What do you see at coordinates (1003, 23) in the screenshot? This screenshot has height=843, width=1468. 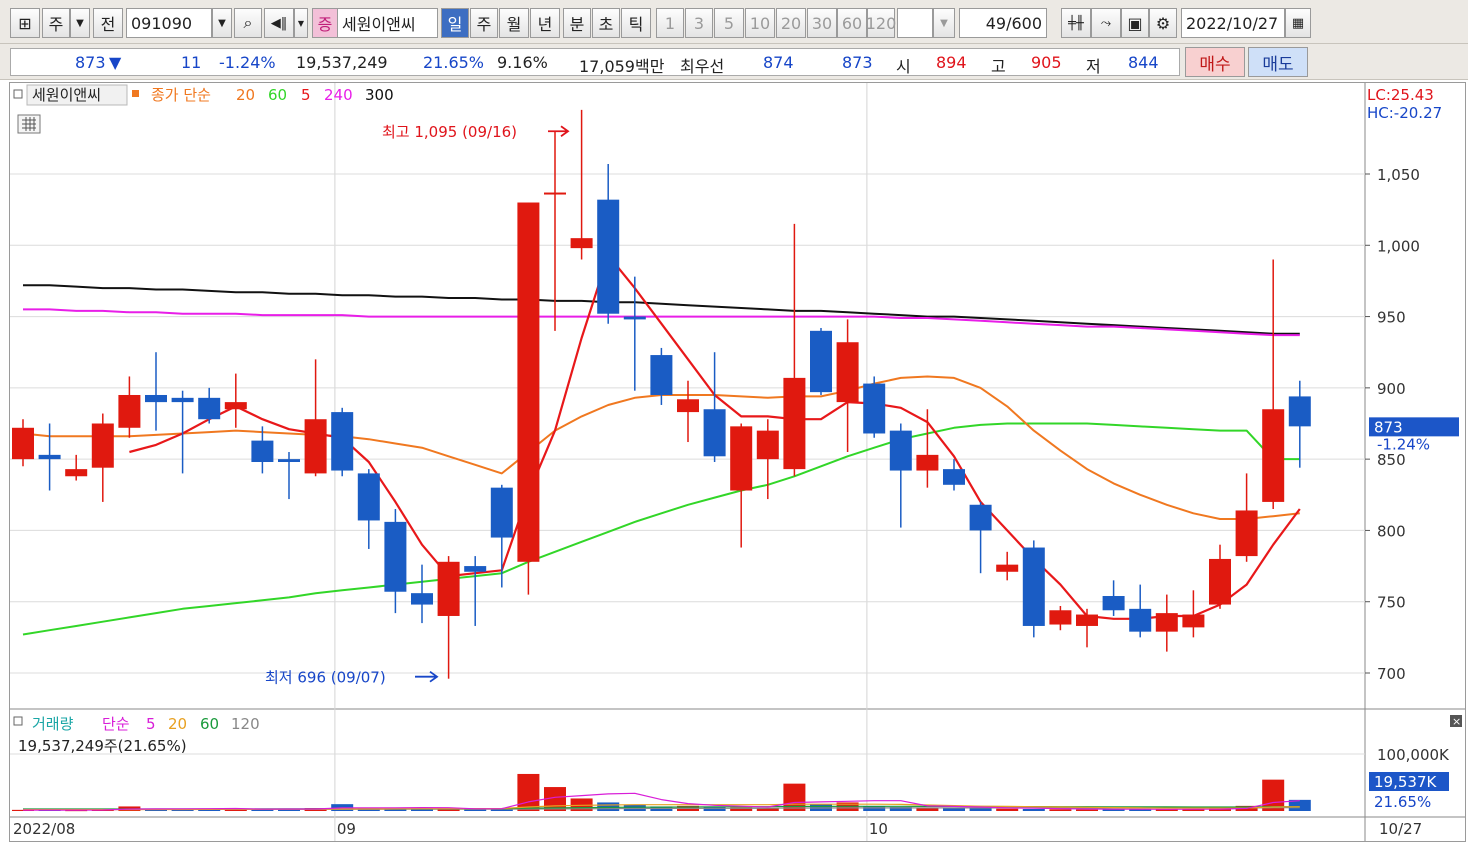 I see `count-field: 49/600` at bounding box center [1003, 23].